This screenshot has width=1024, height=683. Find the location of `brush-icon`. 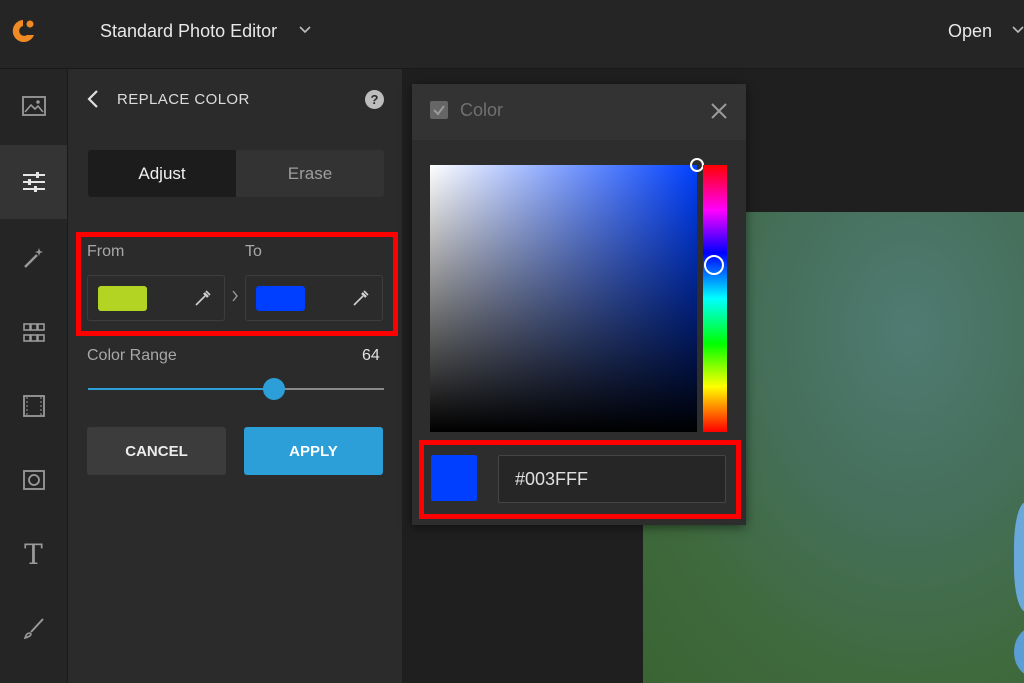

brush-icon is located at coordinates (33, 629).